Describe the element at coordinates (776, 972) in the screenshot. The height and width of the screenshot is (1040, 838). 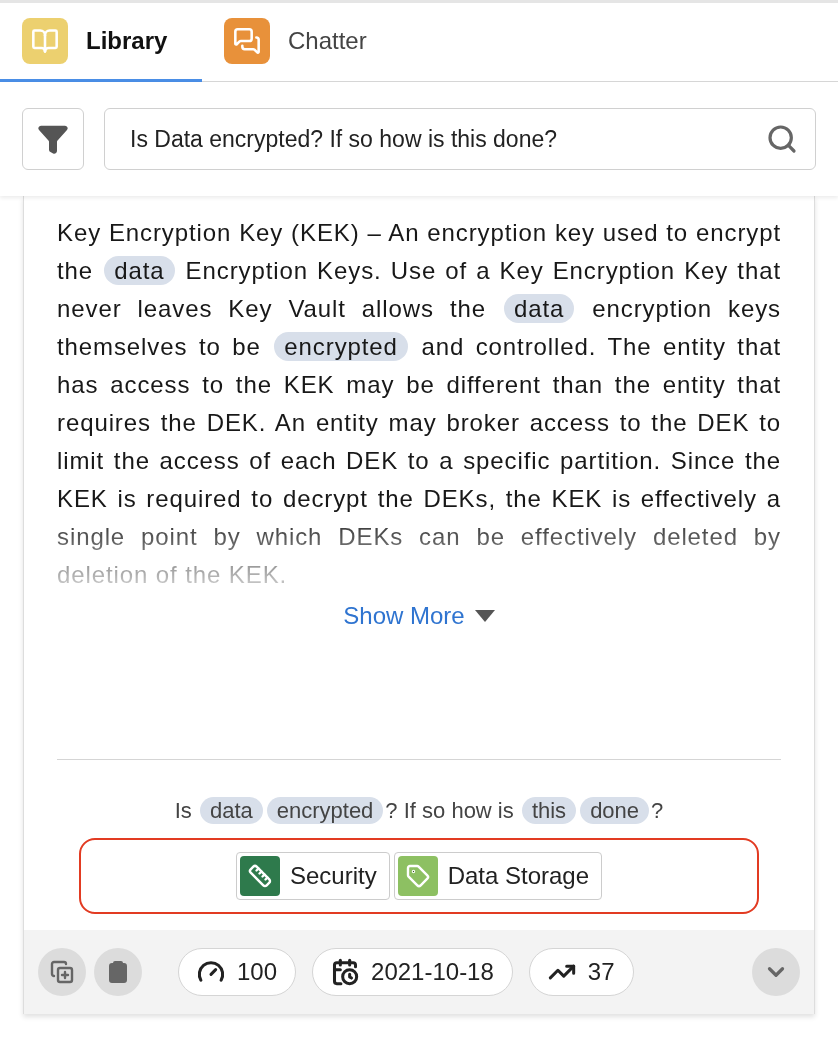
I see `expand-button` at that location.